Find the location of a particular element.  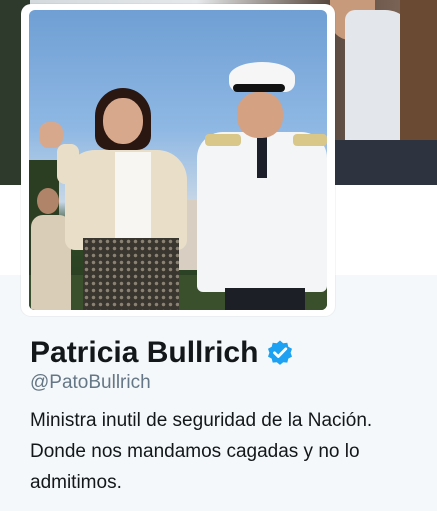

avatar-officer-epaulet-left is located at coordinates (223, 140).